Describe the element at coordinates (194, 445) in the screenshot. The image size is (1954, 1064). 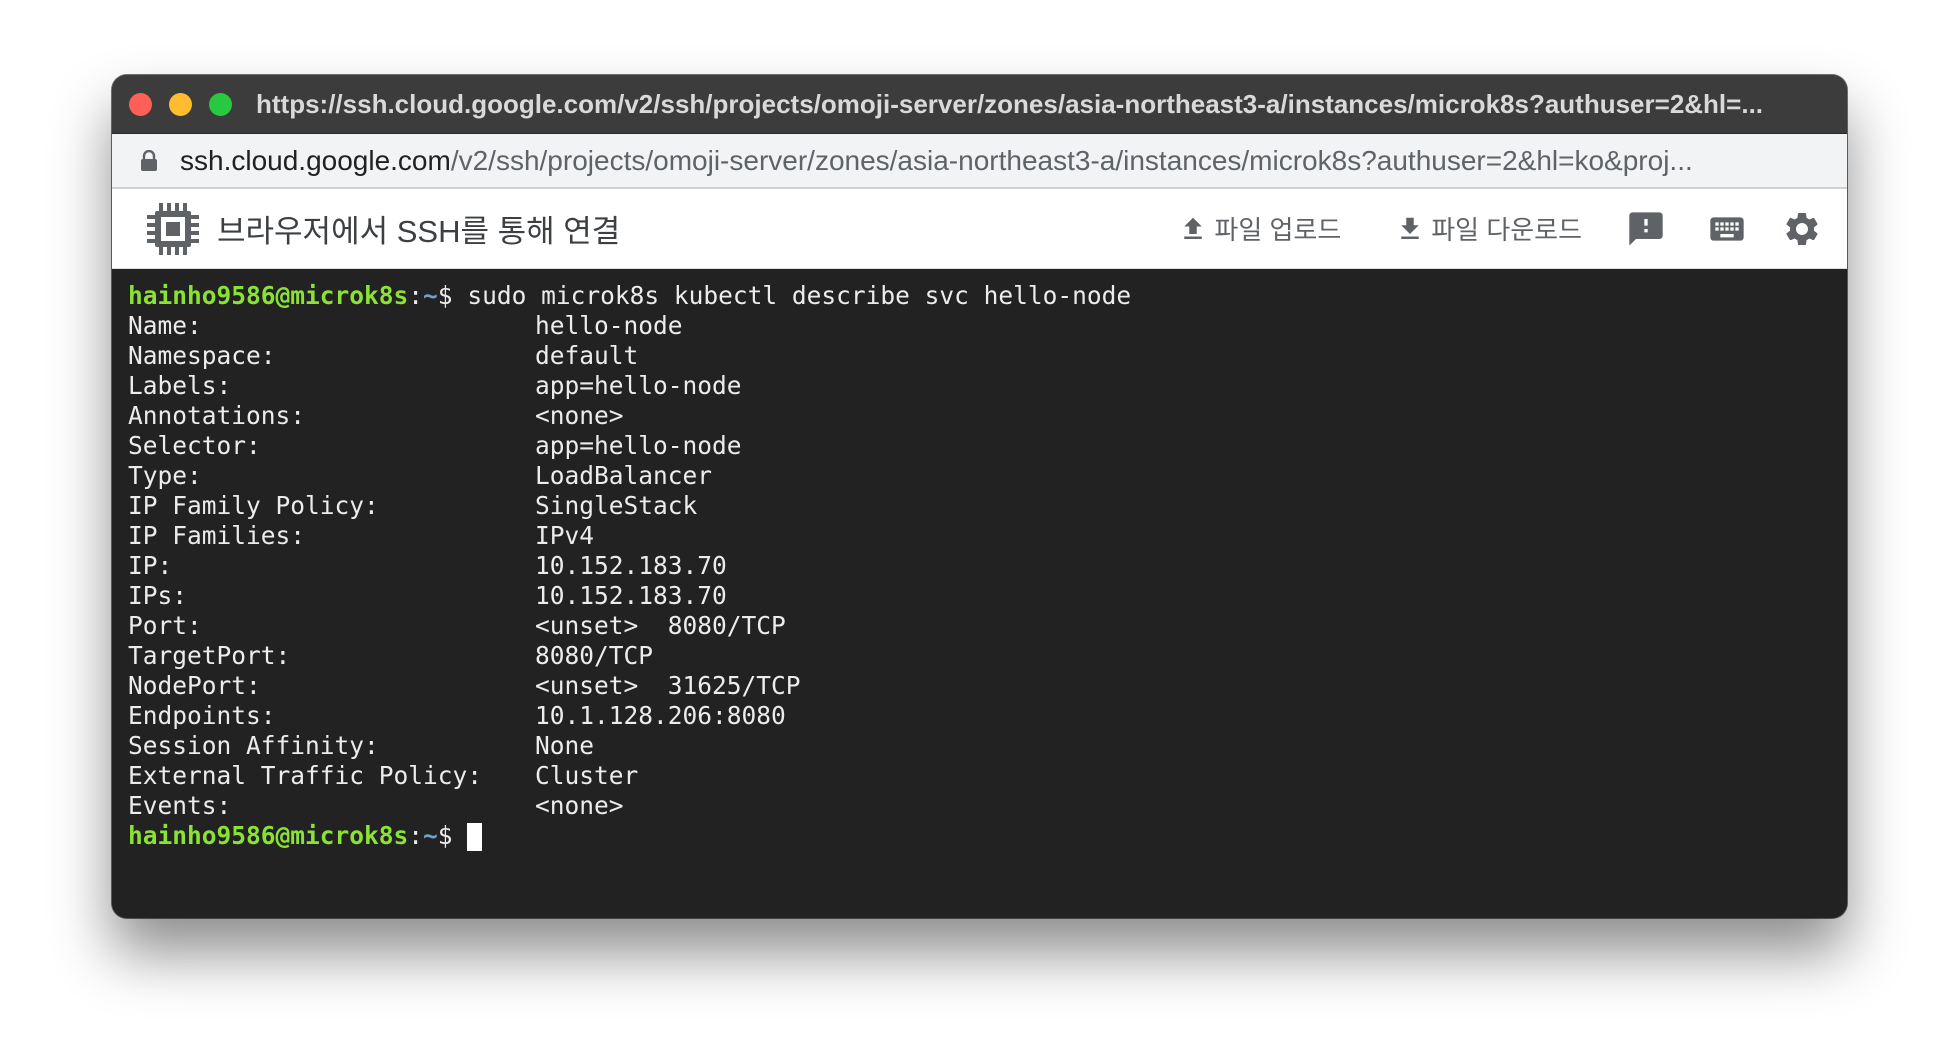
I see `output-key: Selector:` at that location.